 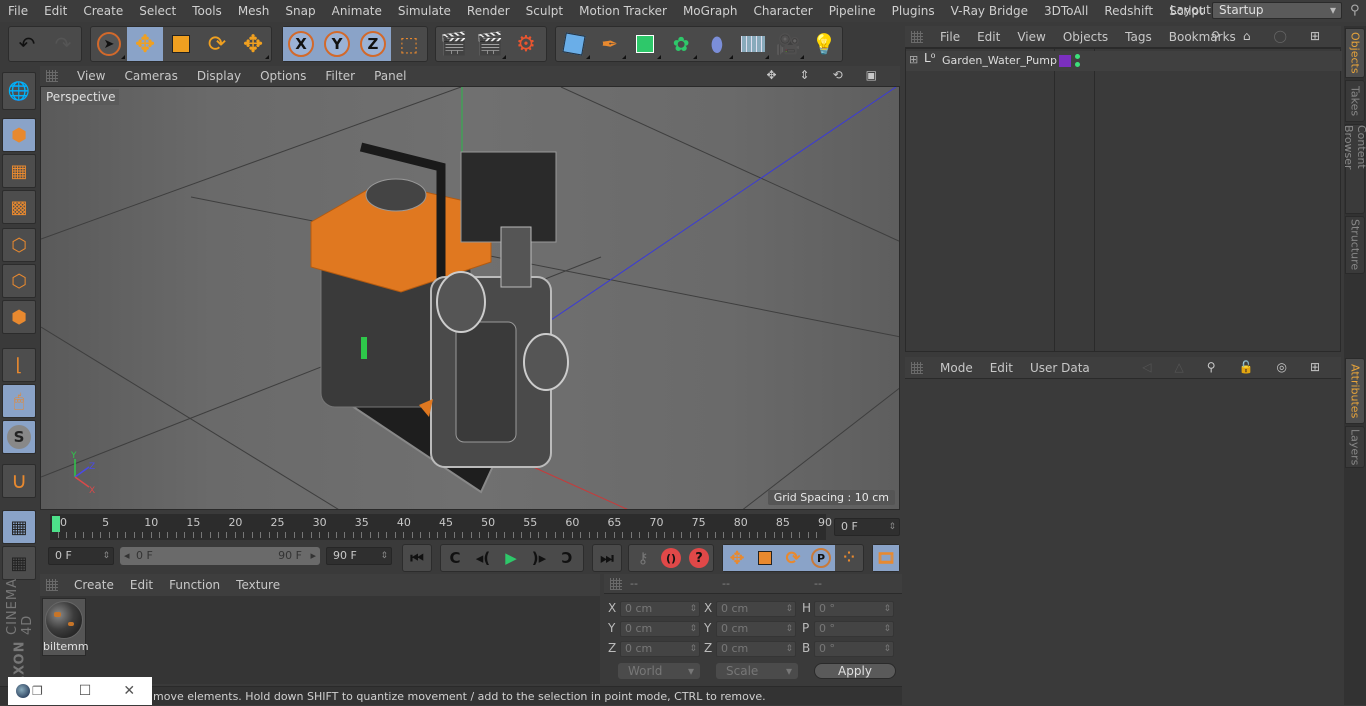 I want to click on objects-menu-view: View, so click(x=1031, y=37).